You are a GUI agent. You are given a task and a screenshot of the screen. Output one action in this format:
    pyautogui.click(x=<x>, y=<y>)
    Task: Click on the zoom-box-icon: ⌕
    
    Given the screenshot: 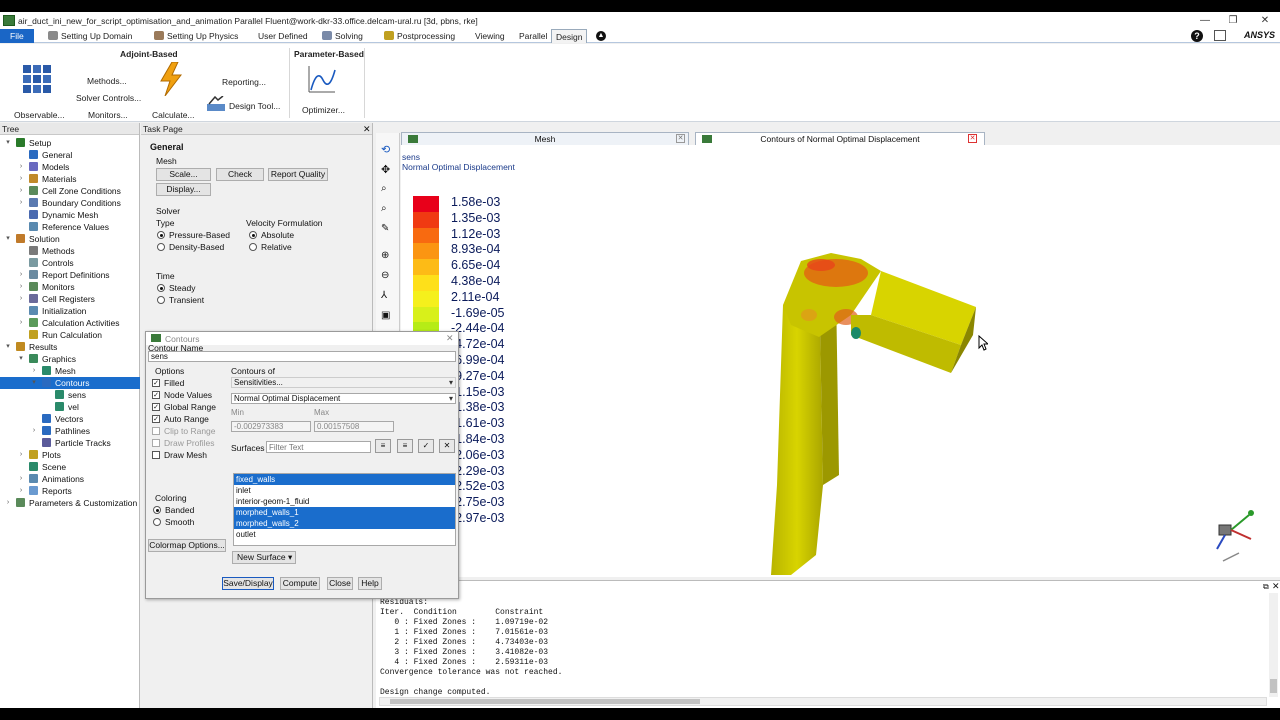 What is the action you would take?
    pyautogui.click(x=384, y=208)
    